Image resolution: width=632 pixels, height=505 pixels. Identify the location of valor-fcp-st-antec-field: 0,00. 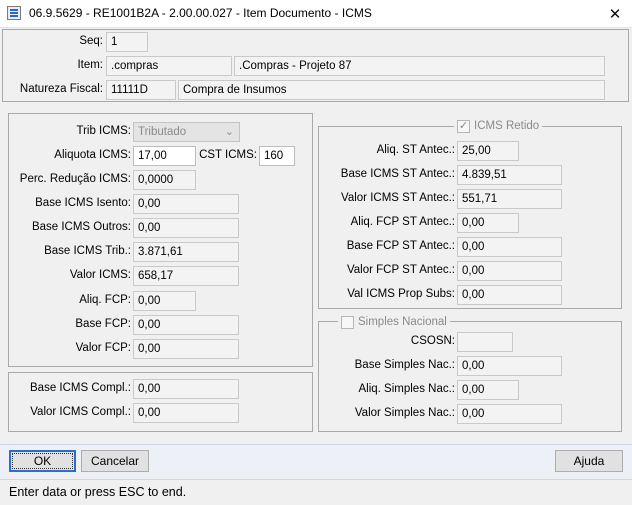
(509, 271).